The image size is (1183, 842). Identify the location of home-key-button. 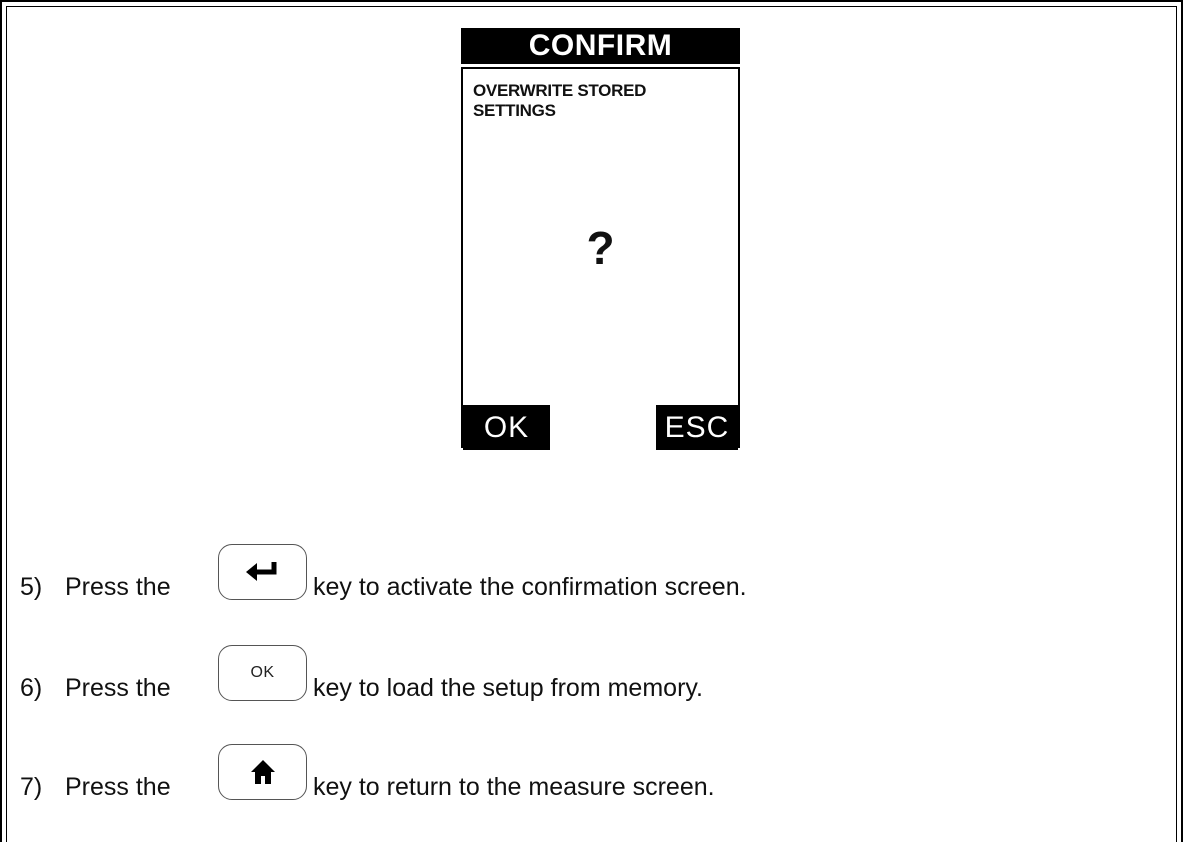
(262, 772).